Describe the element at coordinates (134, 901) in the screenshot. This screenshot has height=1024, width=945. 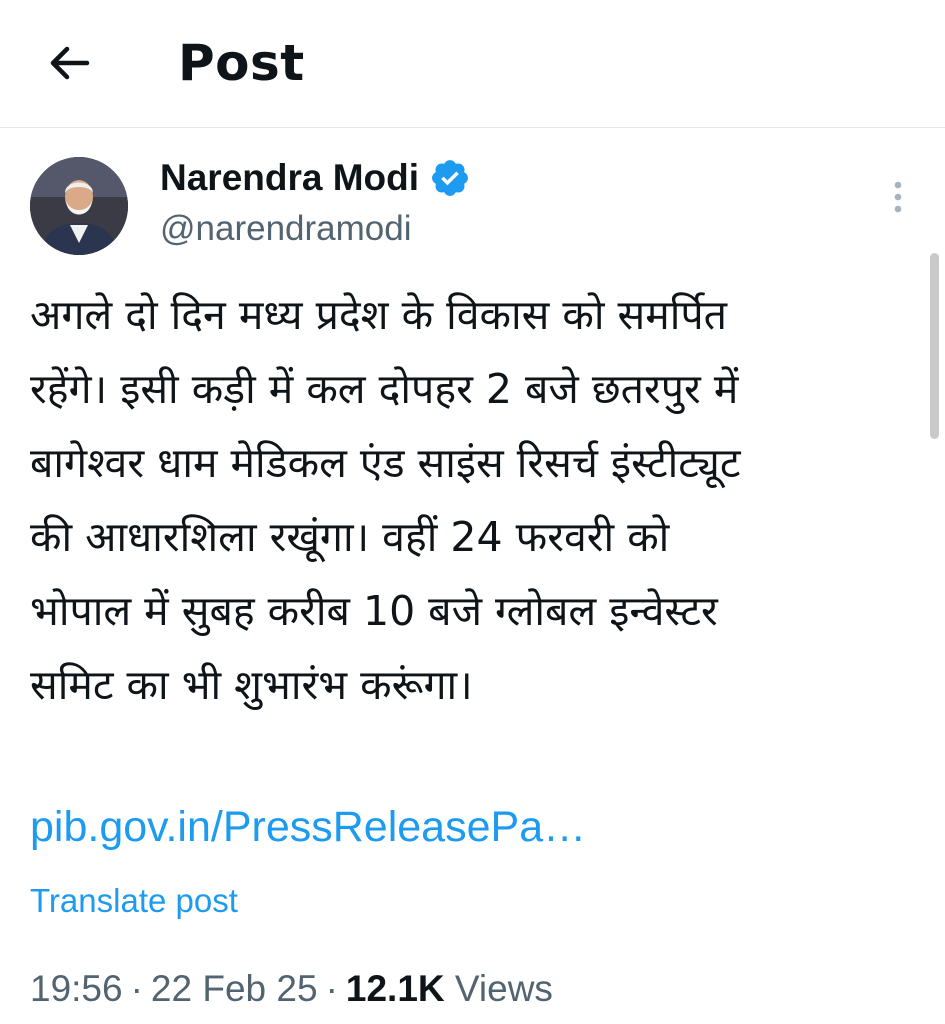
I see `translate-post-button: Translate post` at that location.